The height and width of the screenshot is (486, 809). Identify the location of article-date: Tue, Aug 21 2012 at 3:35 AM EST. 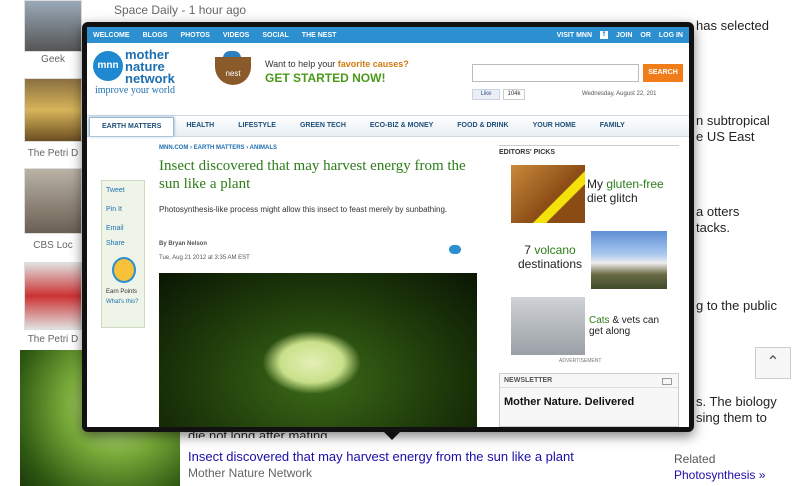
(204, 258).